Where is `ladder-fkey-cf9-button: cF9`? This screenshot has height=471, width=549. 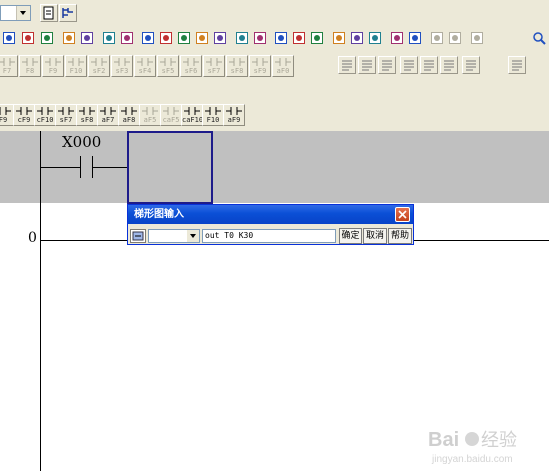 ladder-fkey-cf9-button: cF9 is located at coordinates (24, 115).